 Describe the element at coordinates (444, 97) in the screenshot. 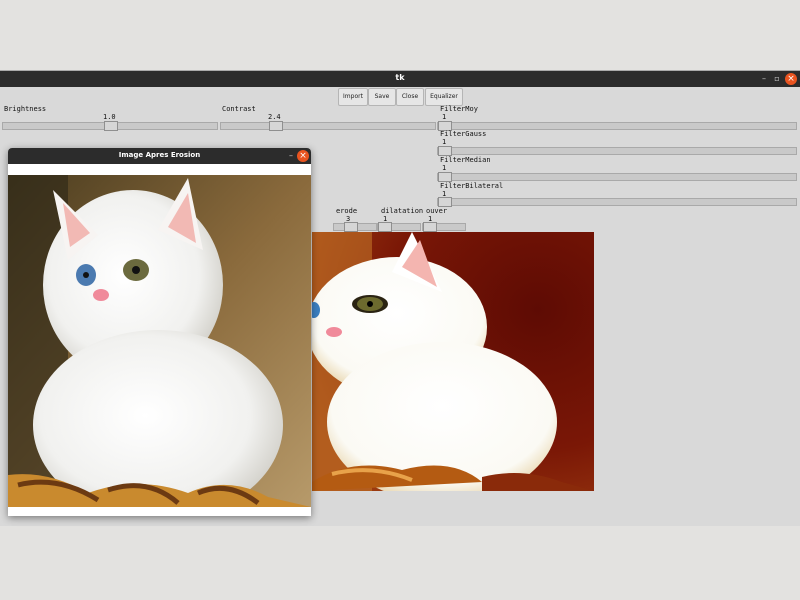

I see `equalizer-button: Equalizer` at that location.